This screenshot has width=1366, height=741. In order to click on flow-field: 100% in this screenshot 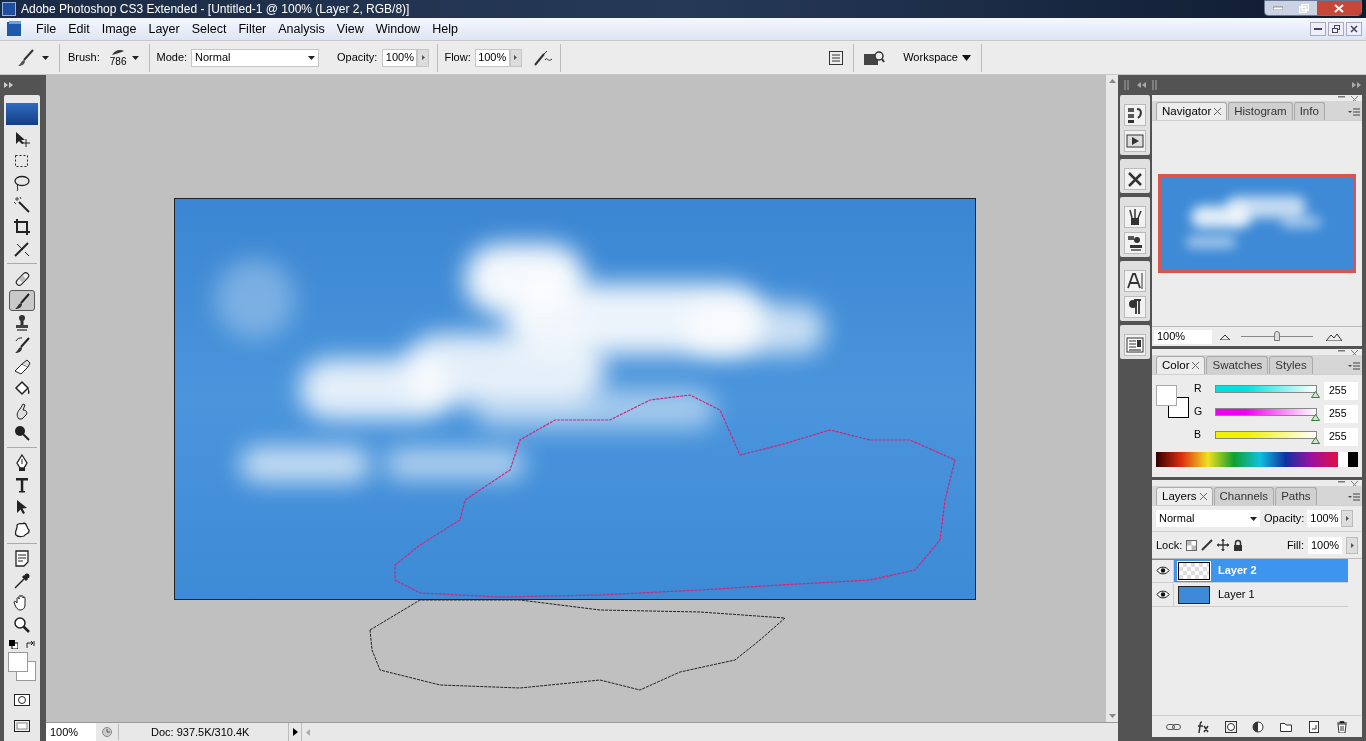, I will do `click(492, 57)`.